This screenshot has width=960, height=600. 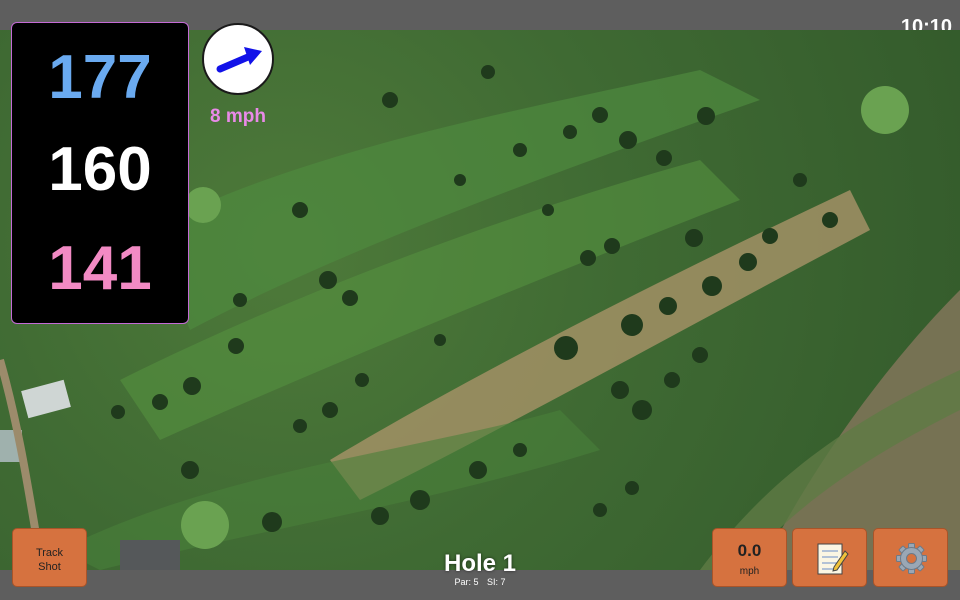 I want to click on wind-direction-badge, so click(x=238, y=59).